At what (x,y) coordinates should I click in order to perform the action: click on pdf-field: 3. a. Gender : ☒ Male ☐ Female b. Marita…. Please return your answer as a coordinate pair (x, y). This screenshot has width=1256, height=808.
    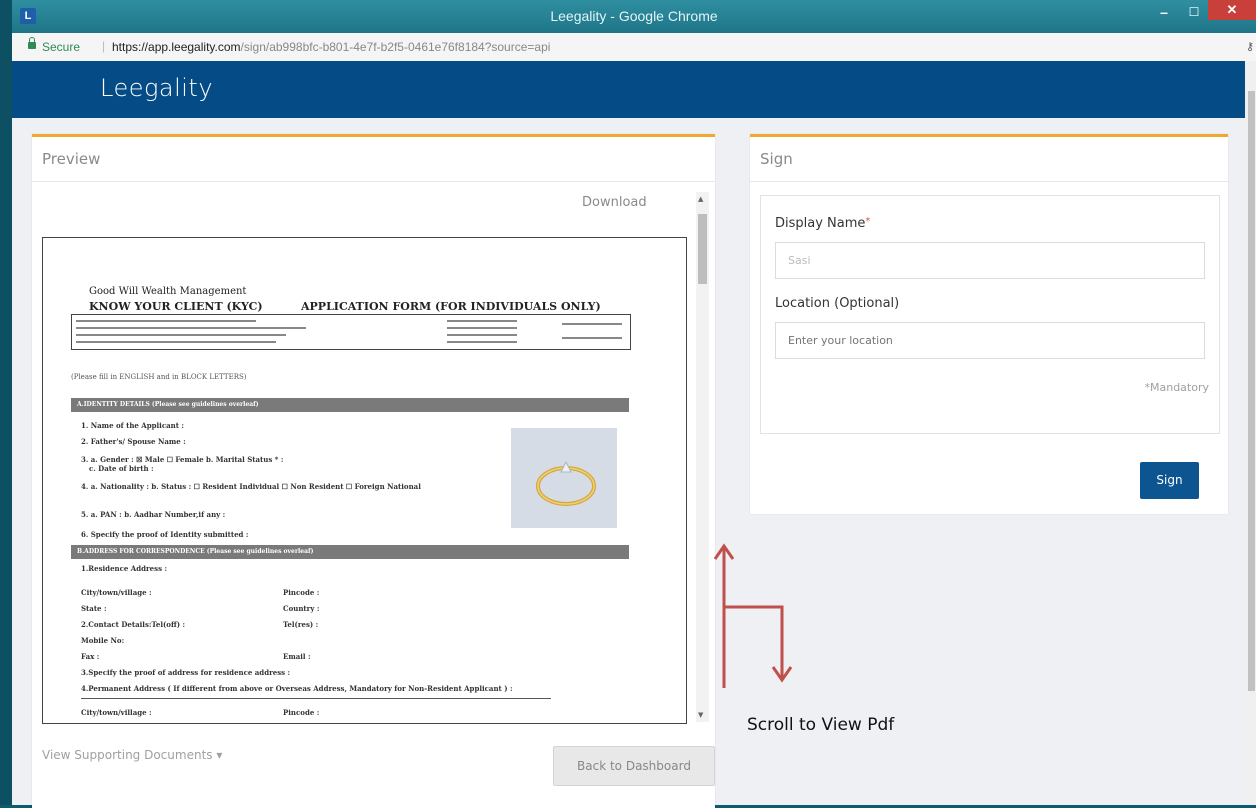
    Looking at the image, I should click on (182, 459).